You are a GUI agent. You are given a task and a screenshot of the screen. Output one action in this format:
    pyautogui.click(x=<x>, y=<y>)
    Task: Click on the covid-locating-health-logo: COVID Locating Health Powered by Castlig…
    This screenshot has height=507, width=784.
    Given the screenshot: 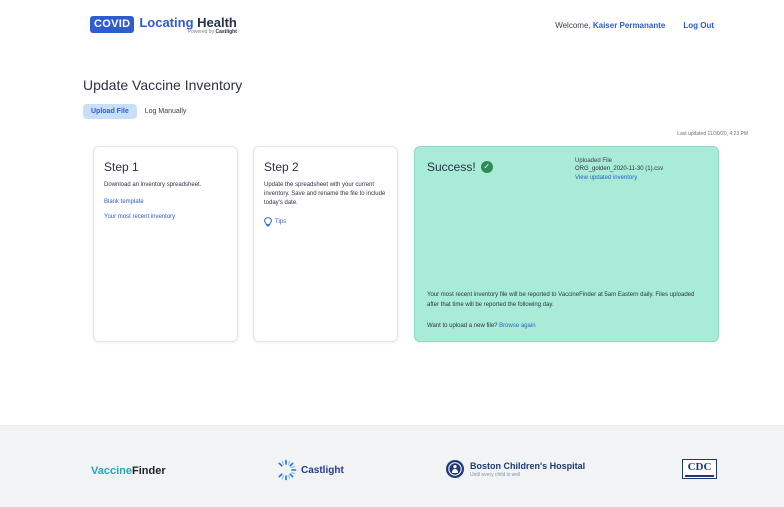 What is the action you would take?
    pyautogui.click(x=163, y=25)
    